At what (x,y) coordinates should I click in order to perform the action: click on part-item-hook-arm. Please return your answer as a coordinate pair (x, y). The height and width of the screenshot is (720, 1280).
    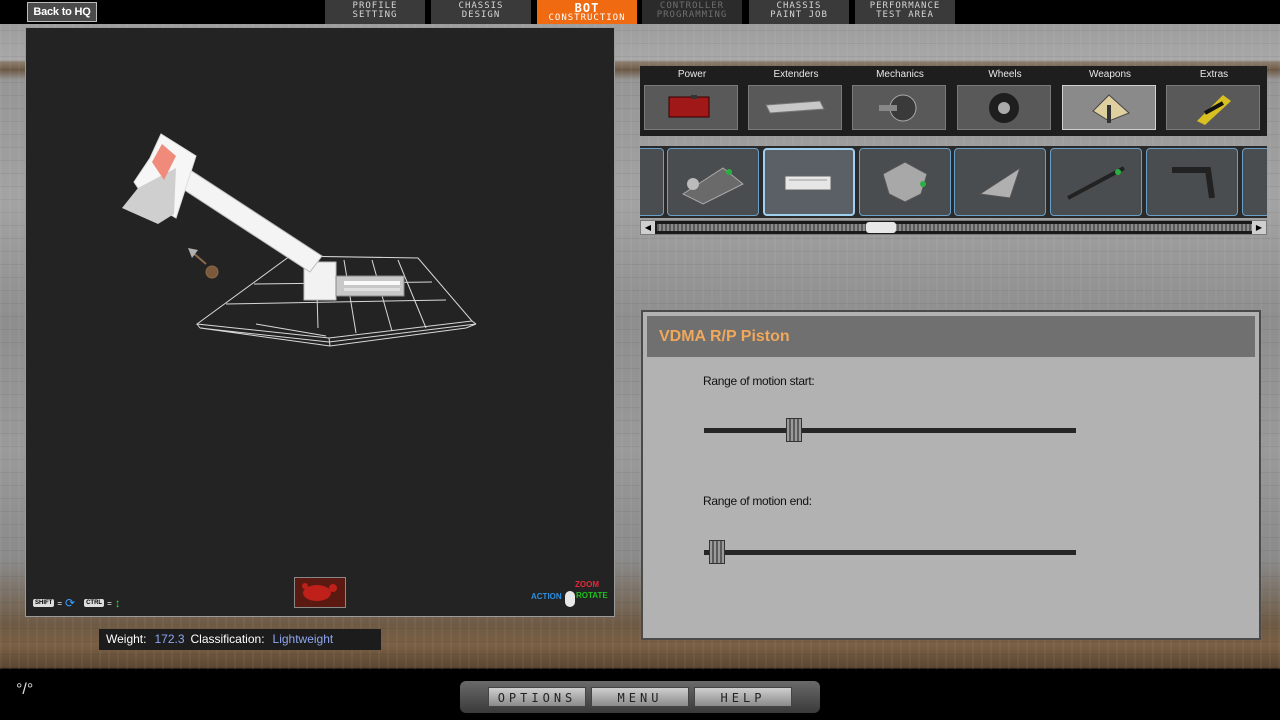
    Looking at the image, I should click on (1192, 182).